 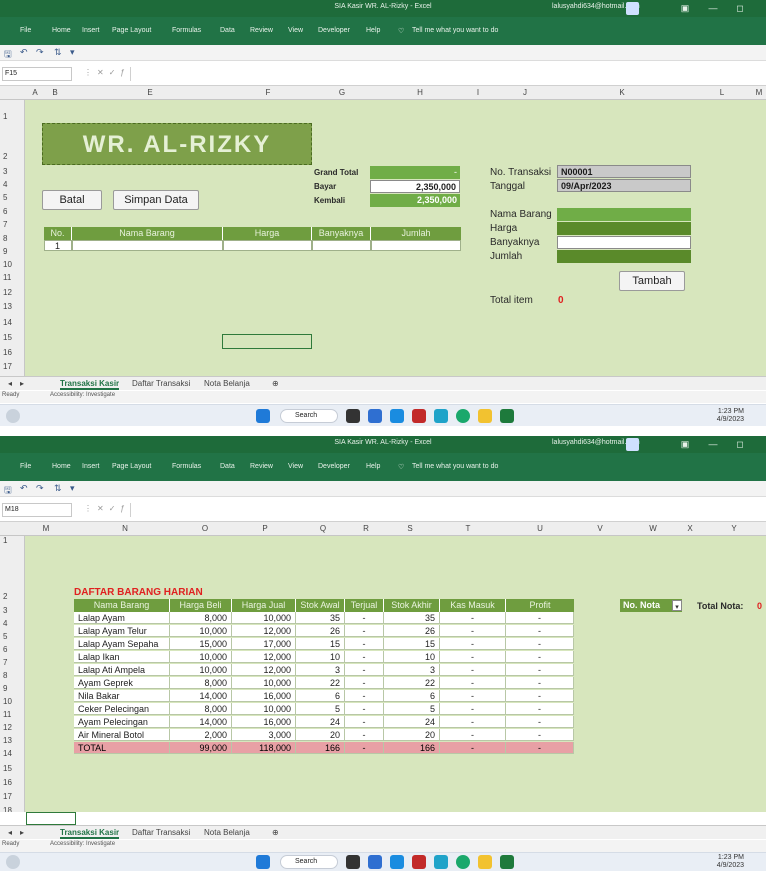 What do you see at coordinates (334, 30) in the screenshot?
I see `tab-developer: Developer` at bounding box center [334, 30].